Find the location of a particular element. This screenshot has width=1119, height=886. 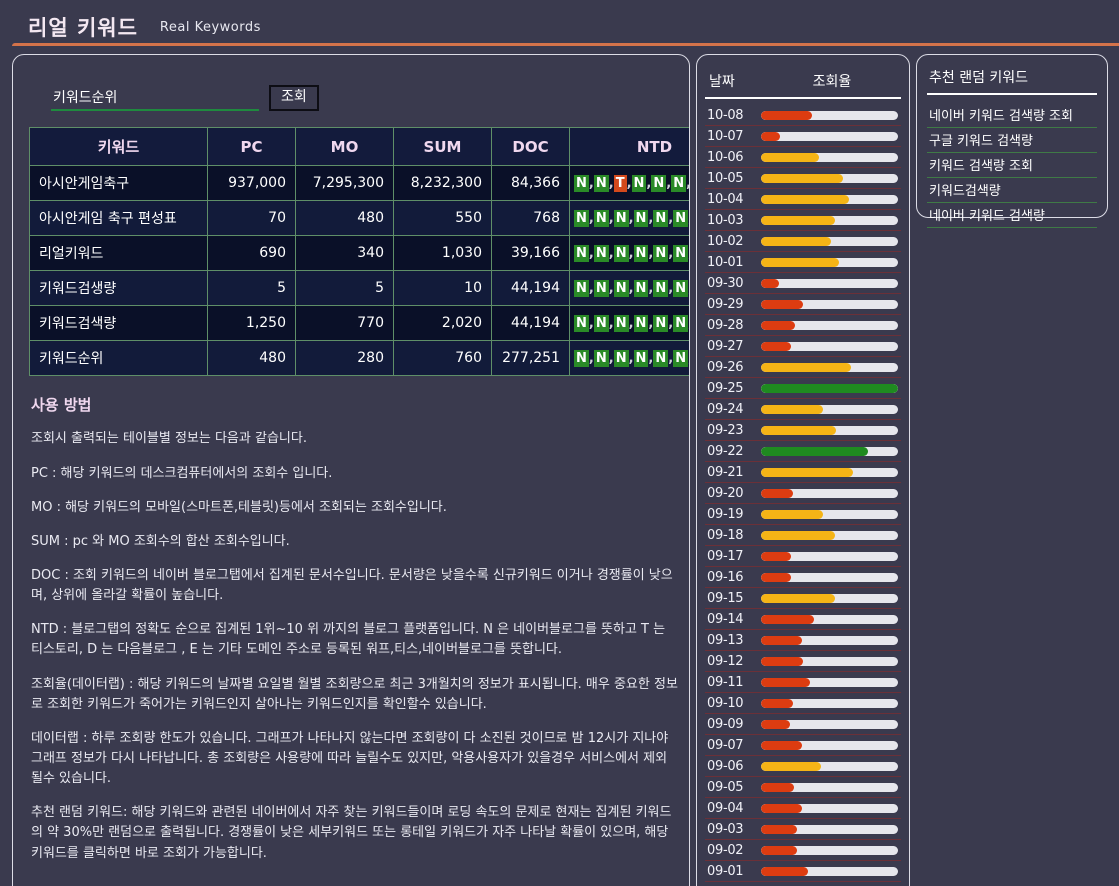

chart-row: 09-17 is located at coordinates (803, 556).